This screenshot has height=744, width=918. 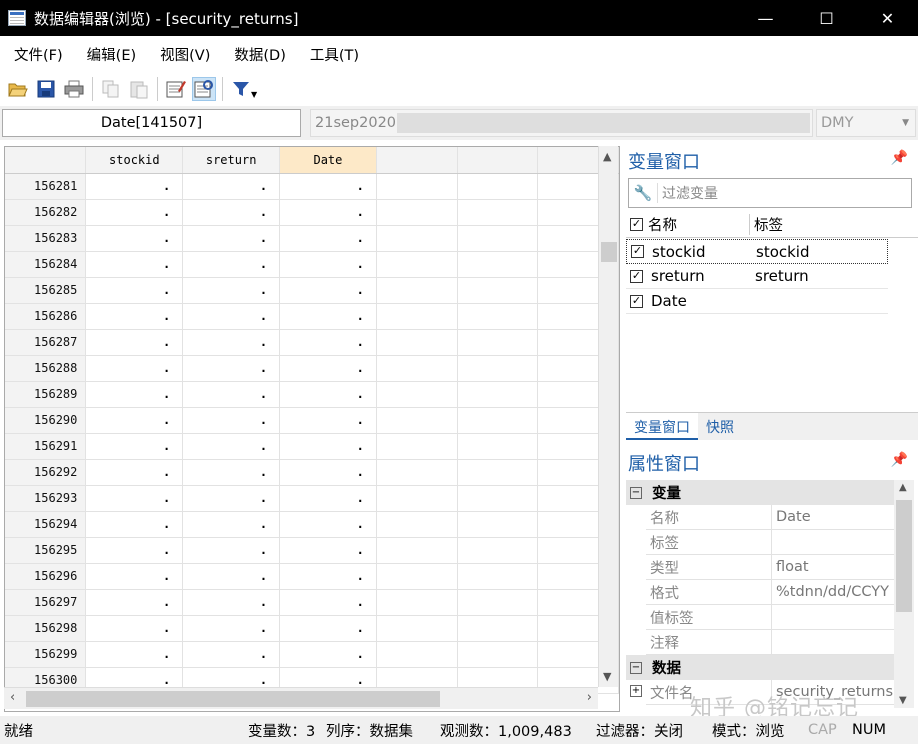 What do you see at coordinates (770, 517) in the screenshot?
I see `property-row: 名称 Date` at bounding box center [770, 517].